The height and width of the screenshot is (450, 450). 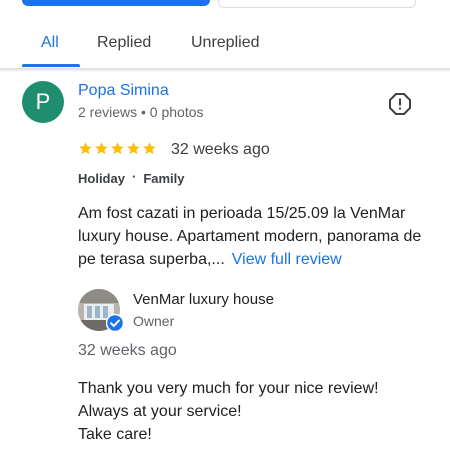 I want to click on reviewer-avatar: P, so click(x=43, y=102).